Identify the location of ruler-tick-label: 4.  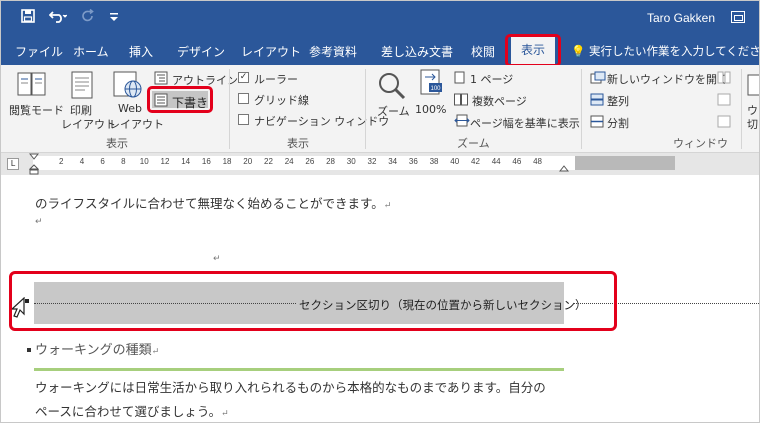
(82, 161).